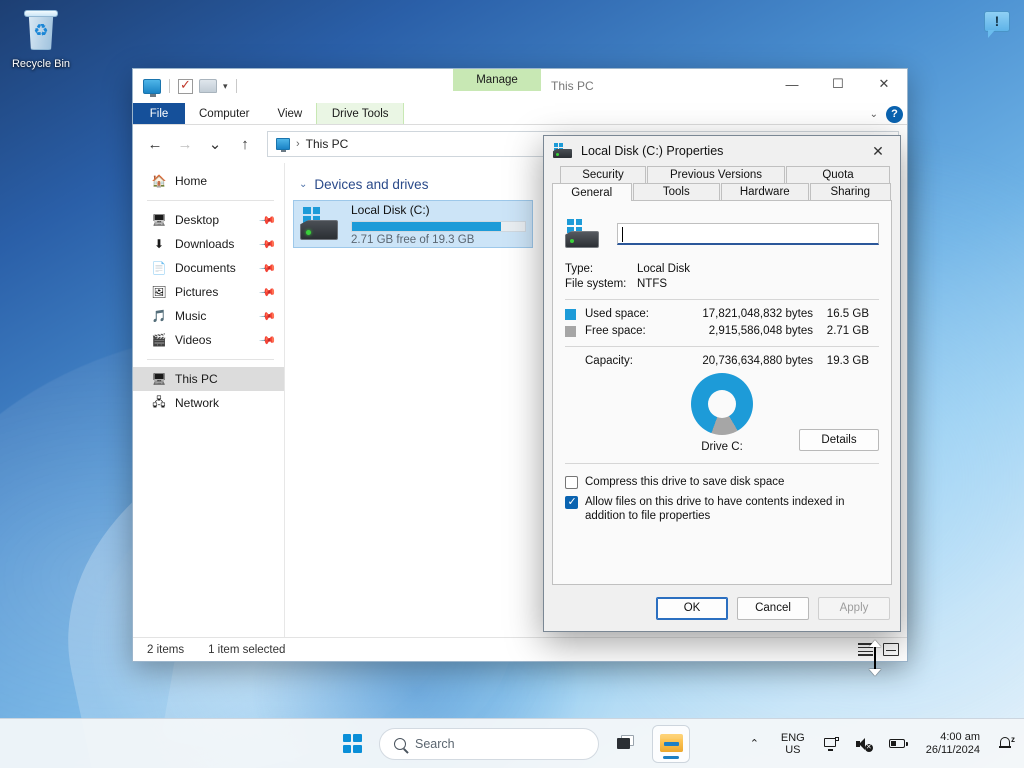  What do you see at coordinates (196, 379) in the screenshot?
I see `sidebar-item-label: This PC` at bounding box center [196, 379].